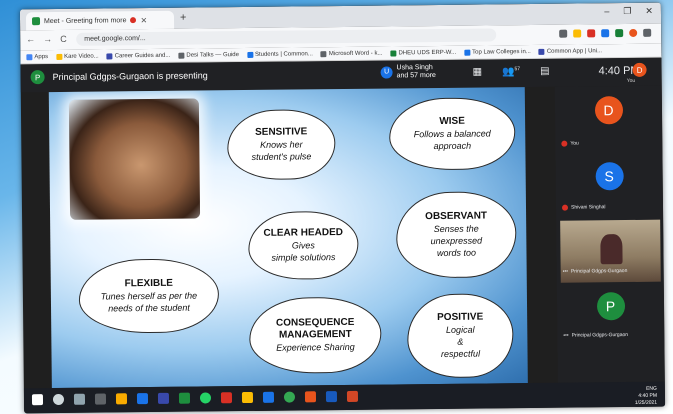  I want to click on people-icon: 👥57, so click(511, 72).